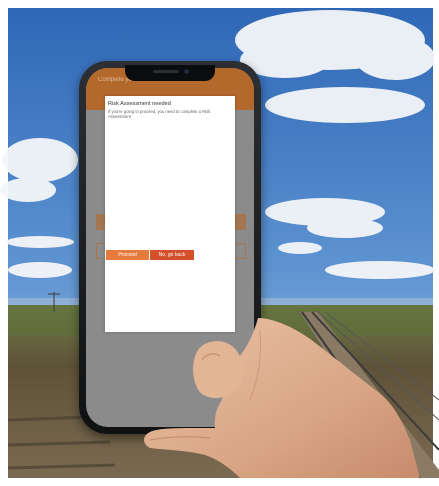 The image size is (439, 486). What do you see at coordinates (186, 71) in the screenshot?
I see `front-camera` at bounding box center [186, 71].